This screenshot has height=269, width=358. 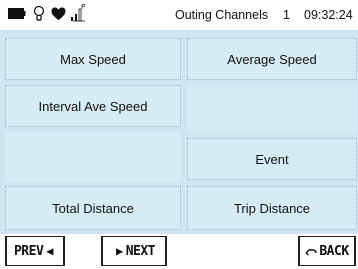 I want to click on clock-time: 09:32:24, so click(x=328, y=15).